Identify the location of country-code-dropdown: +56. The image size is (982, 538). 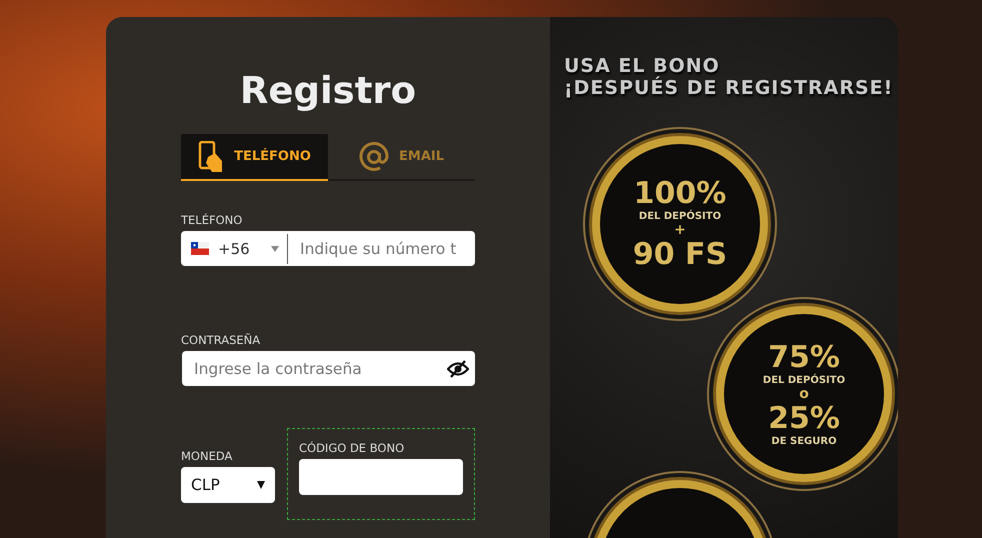
(234, 249).